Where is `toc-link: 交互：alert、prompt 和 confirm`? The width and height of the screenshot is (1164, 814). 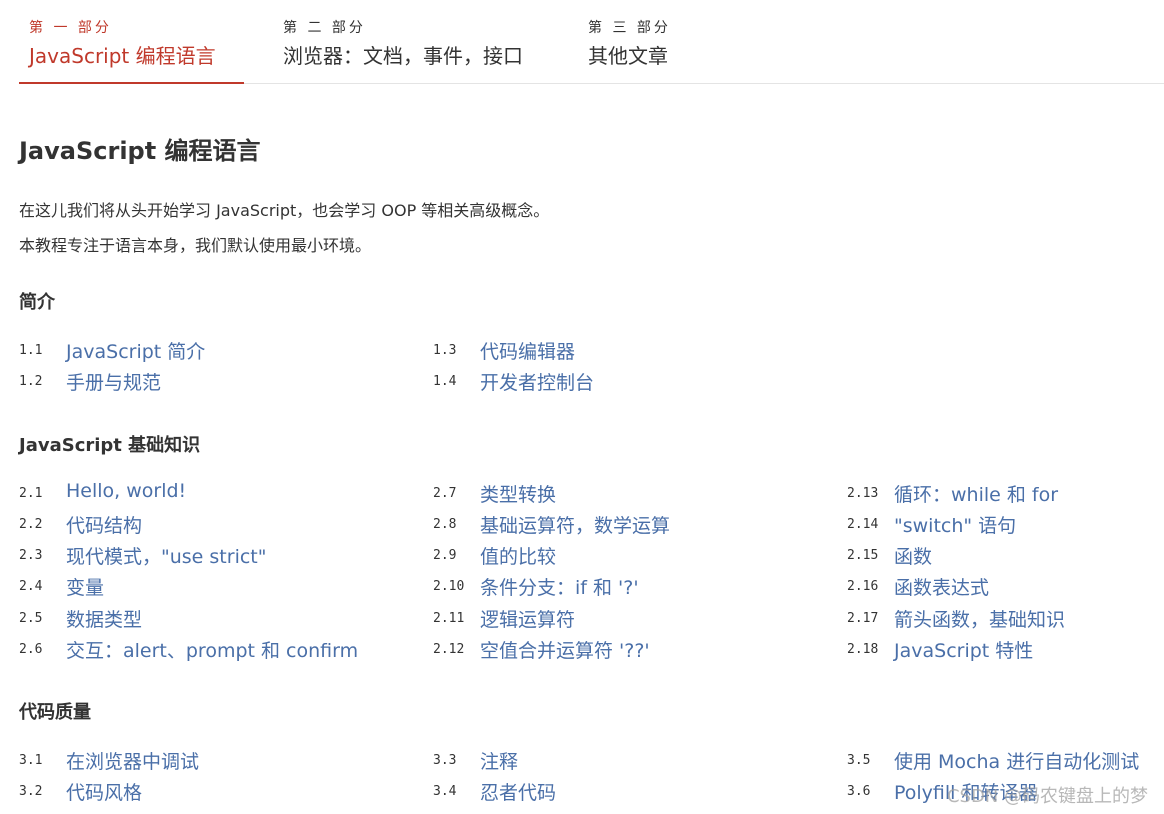
toc-link: 交互：alert、prompt 和 confirm is located at coordinates (212, 649).